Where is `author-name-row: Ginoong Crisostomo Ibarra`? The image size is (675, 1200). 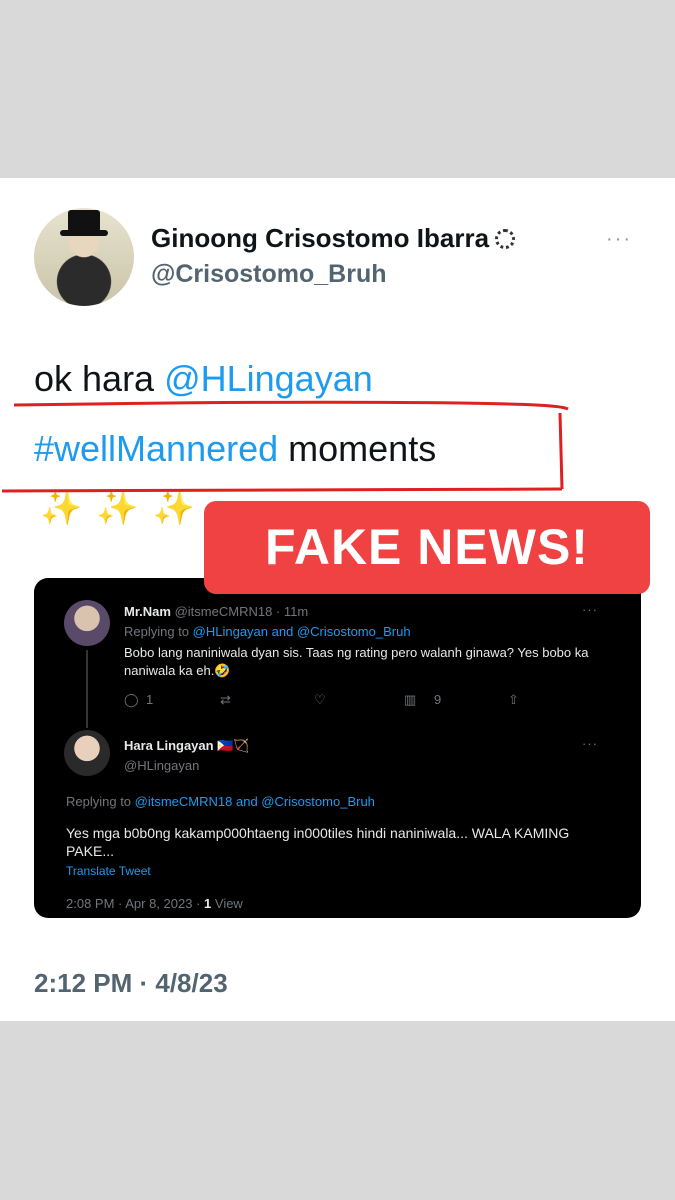
author-name-row: Ginoong Crisostomo Ibarra is located at coordinates (333, 238).